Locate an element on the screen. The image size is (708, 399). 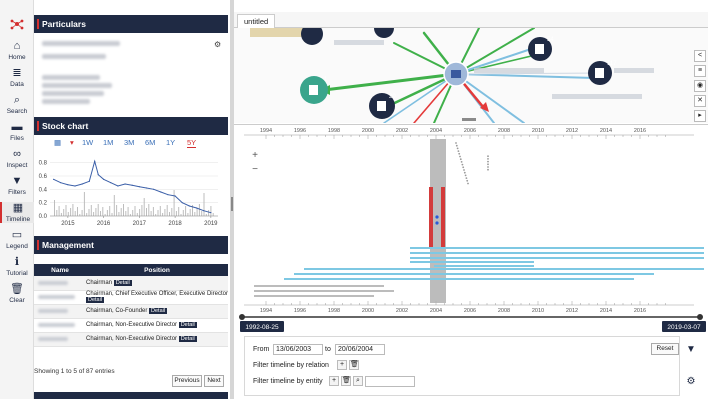
zoom-in-button: + is located at coordinates (255, 156).